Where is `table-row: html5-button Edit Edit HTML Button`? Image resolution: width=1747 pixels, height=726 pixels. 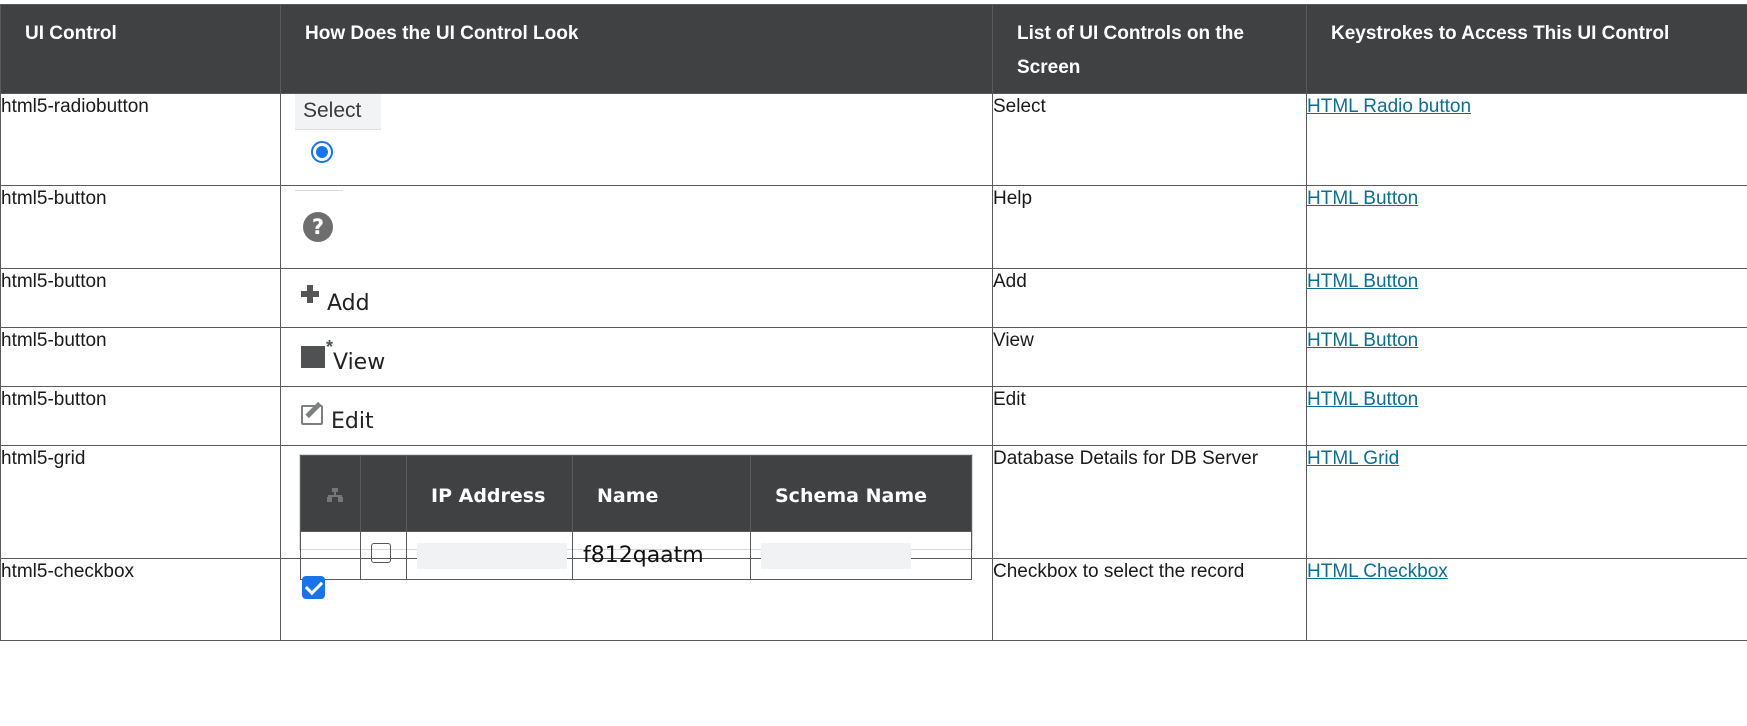 table-row: html5-button Edit Edit HTML Button is located at coordinates (873, 416).